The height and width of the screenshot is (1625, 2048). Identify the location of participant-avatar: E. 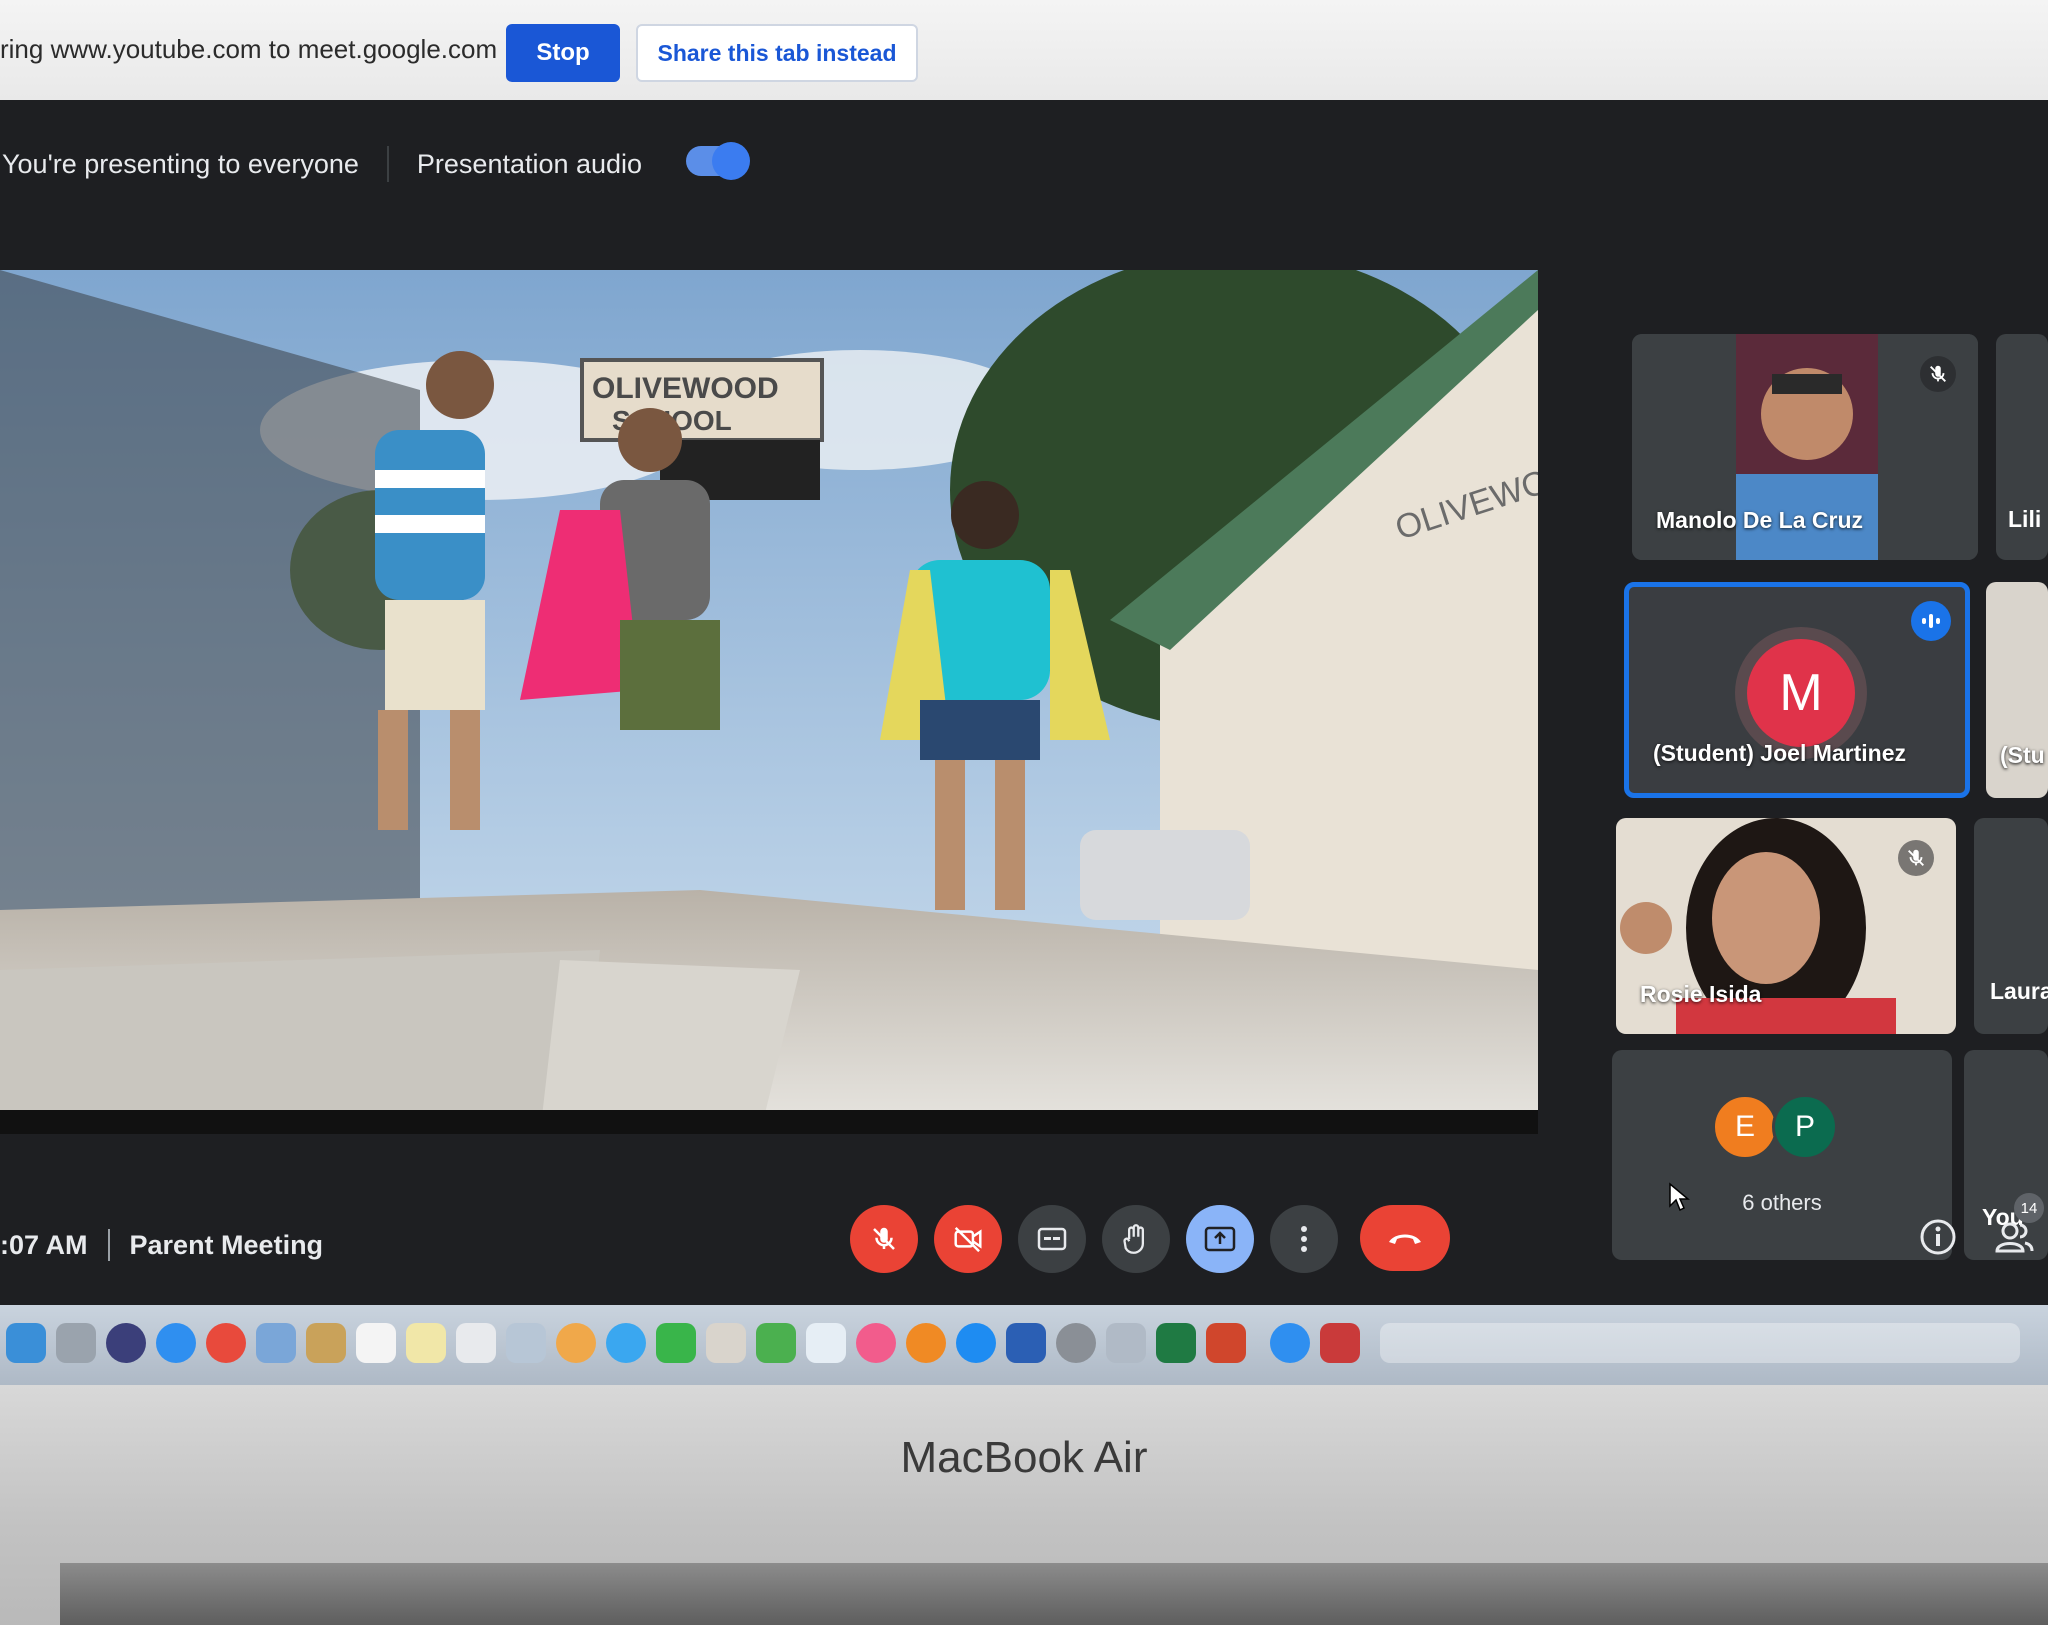
(1745, 1127).